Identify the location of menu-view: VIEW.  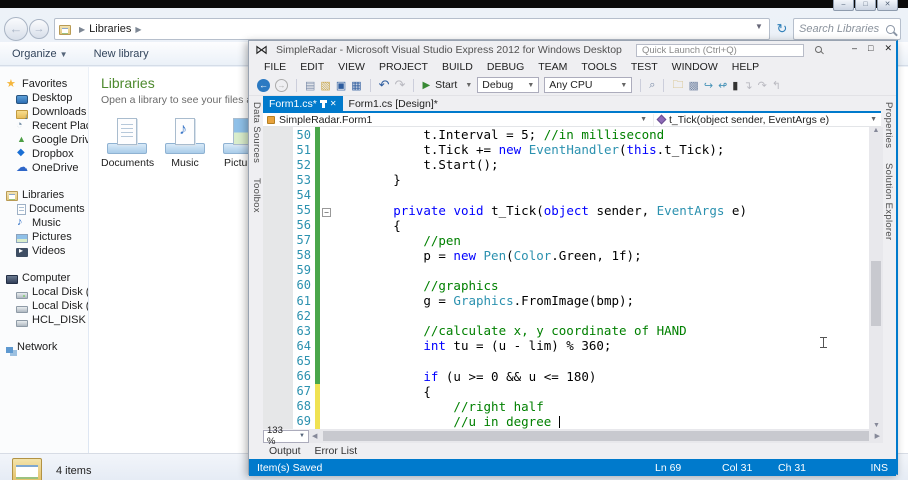
(351, 67).